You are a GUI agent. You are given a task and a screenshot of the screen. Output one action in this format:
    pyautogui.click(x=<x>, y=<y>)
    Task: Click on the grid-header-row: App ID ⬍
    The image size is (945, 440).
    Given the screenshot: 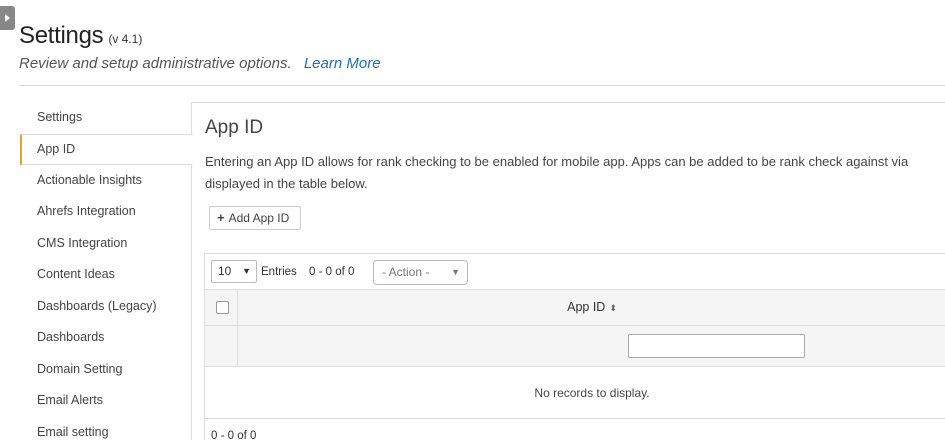 What is the action you would take?
    pyautogui.click(x=575, y=308)
    